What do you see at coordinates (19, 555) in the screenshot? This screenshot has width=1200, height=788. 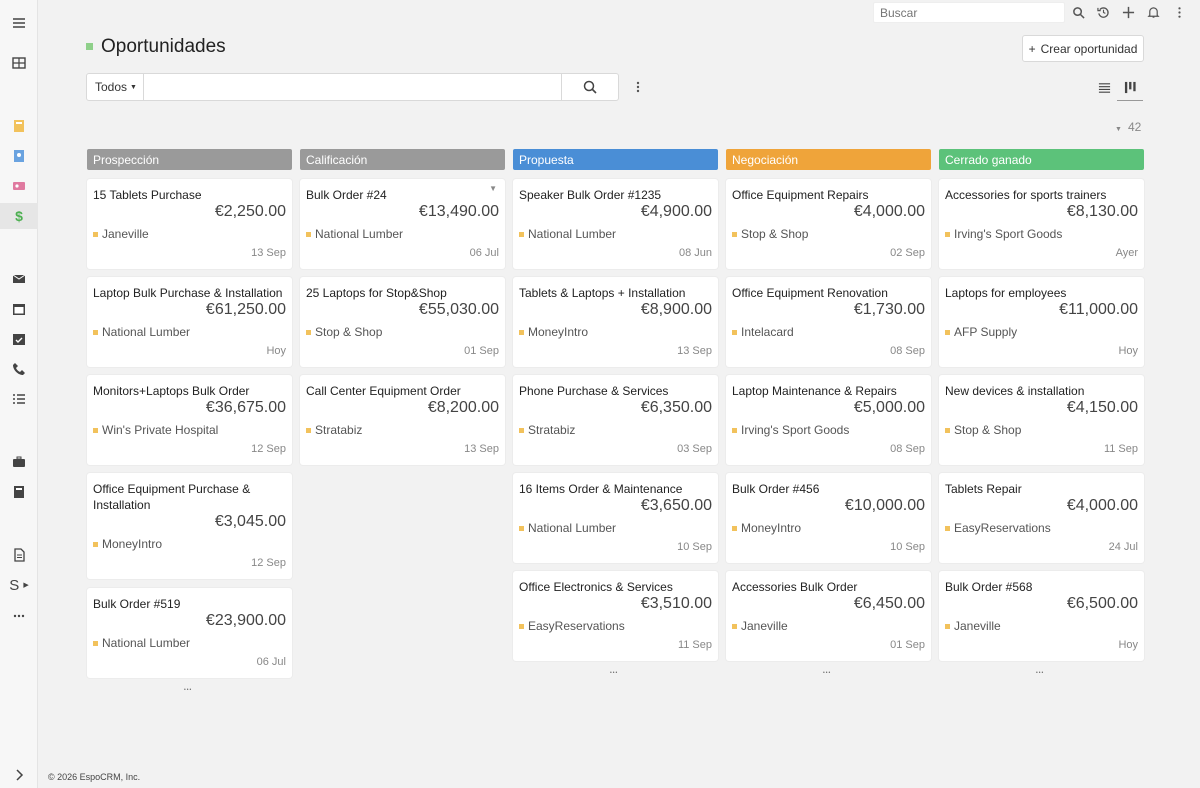 I see `document-icon` at bounding box center [19, 555].